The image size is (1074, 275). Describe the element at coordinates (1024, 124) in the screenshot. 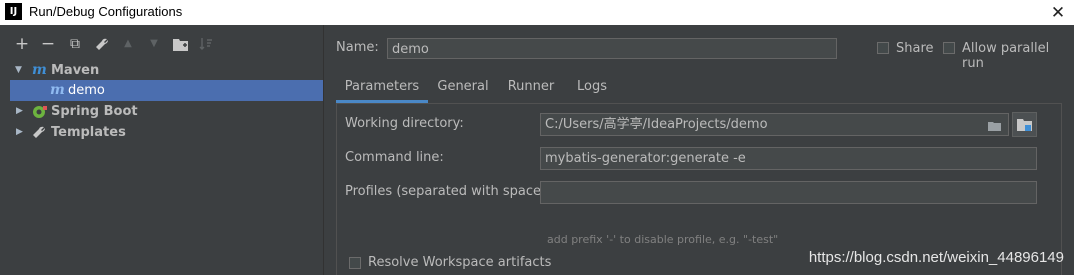

I see `browse-module-button` at that location.